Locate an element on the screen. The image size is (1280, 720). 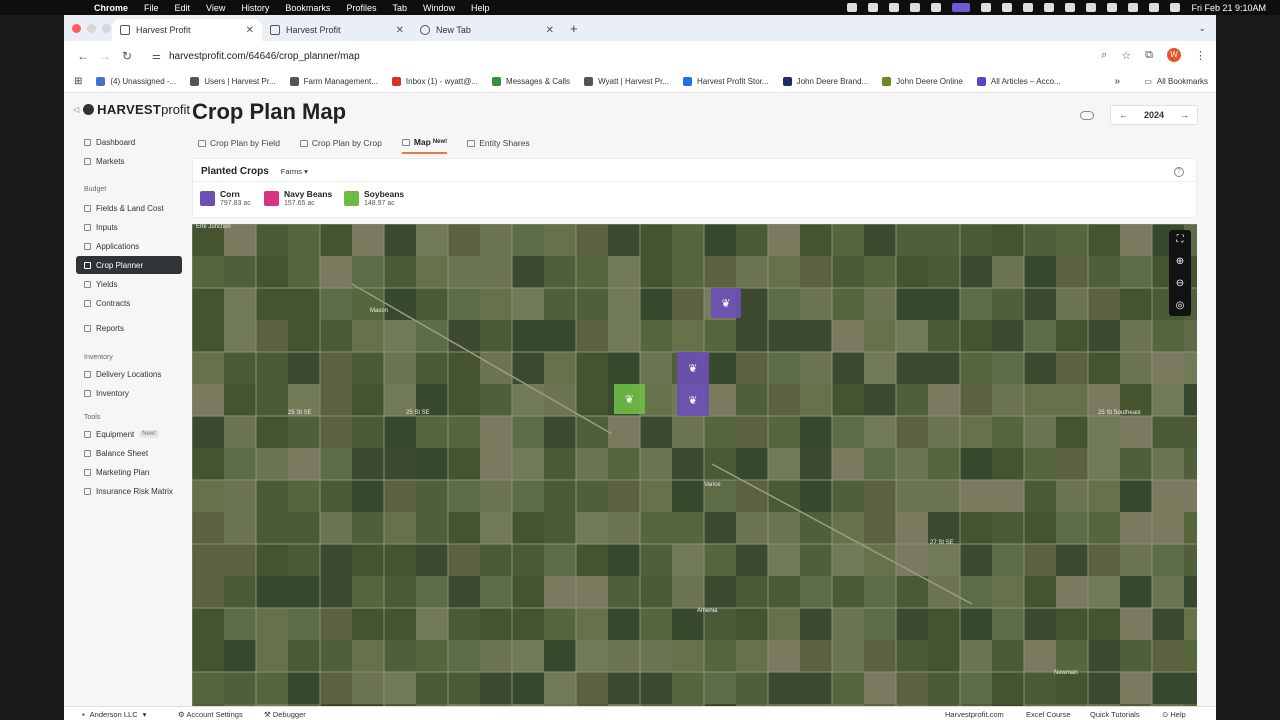
tray-bluetooth-icon is located at coordinates (1091, 7).